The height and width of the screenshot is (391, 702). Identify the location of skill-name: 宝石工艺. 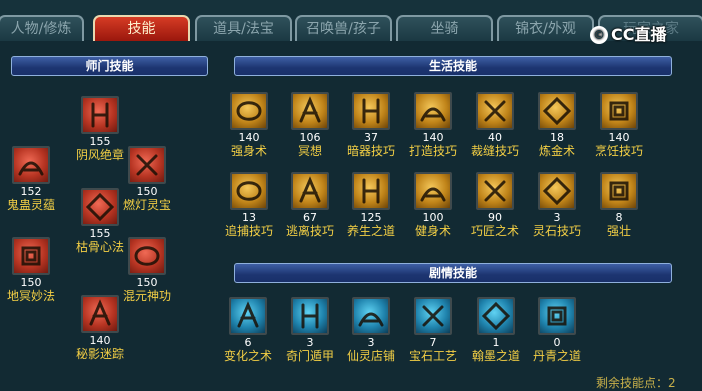
(432, 356).